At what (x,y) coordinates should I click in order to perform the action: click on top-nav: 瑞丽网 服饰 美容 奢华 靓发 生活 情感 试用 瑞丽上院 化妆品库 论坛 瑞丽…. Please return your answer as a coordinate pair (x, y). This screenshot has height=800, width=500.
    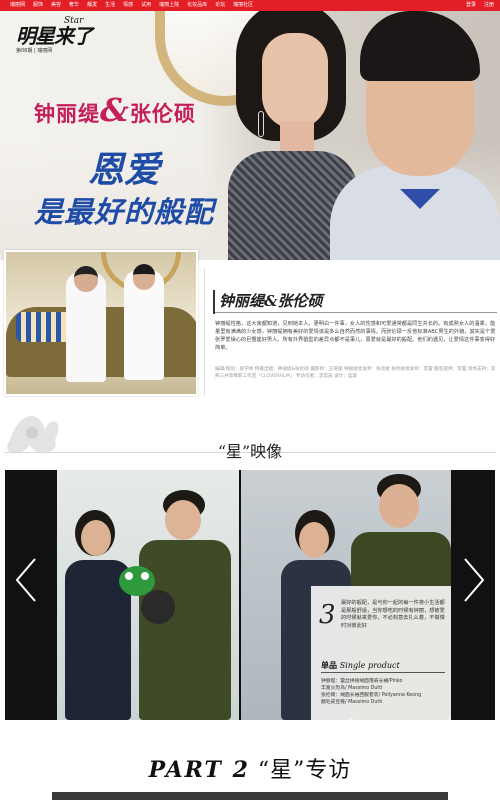
    Looking at the image, I should click on (250, 5).